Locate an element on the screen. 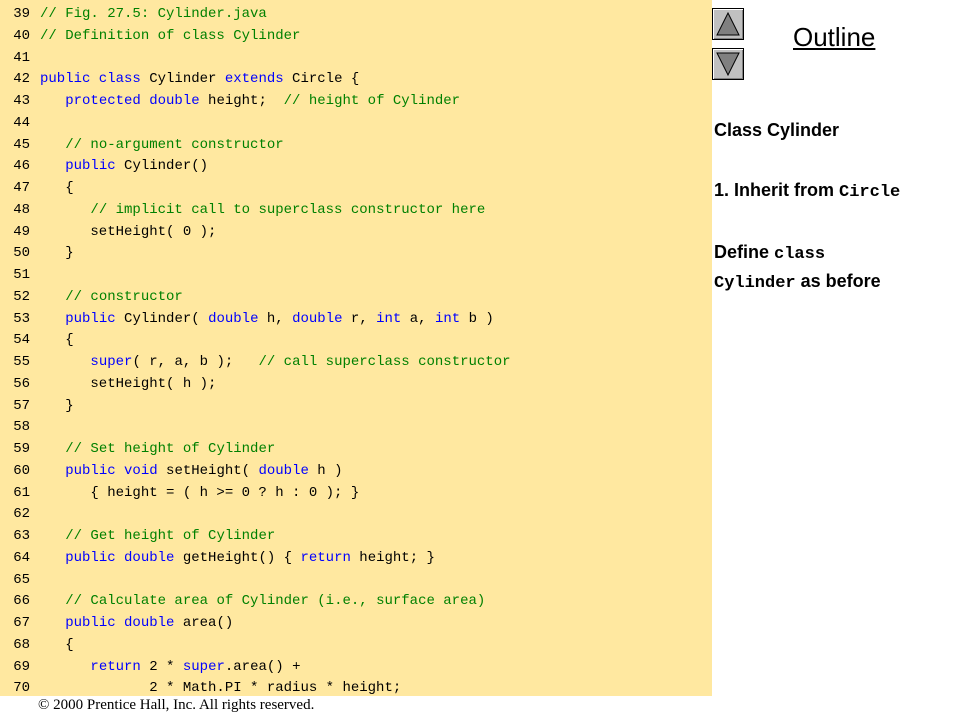 The width and height of the screenshot is (960, 720). code-line: 69 return 2 * super.area() + is located at coordinates (150, 668).